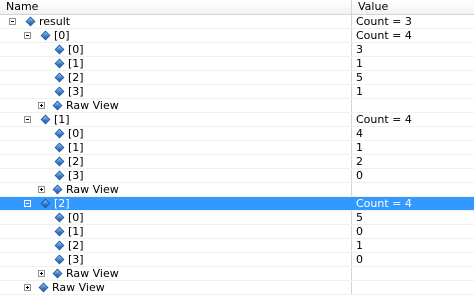 Image resolution: width=474 pixels, height=298 pixels. What do you see at coordinates (176, 21) in the screenshot?
I see `name-cell: result` at bounding box center [176, 21].